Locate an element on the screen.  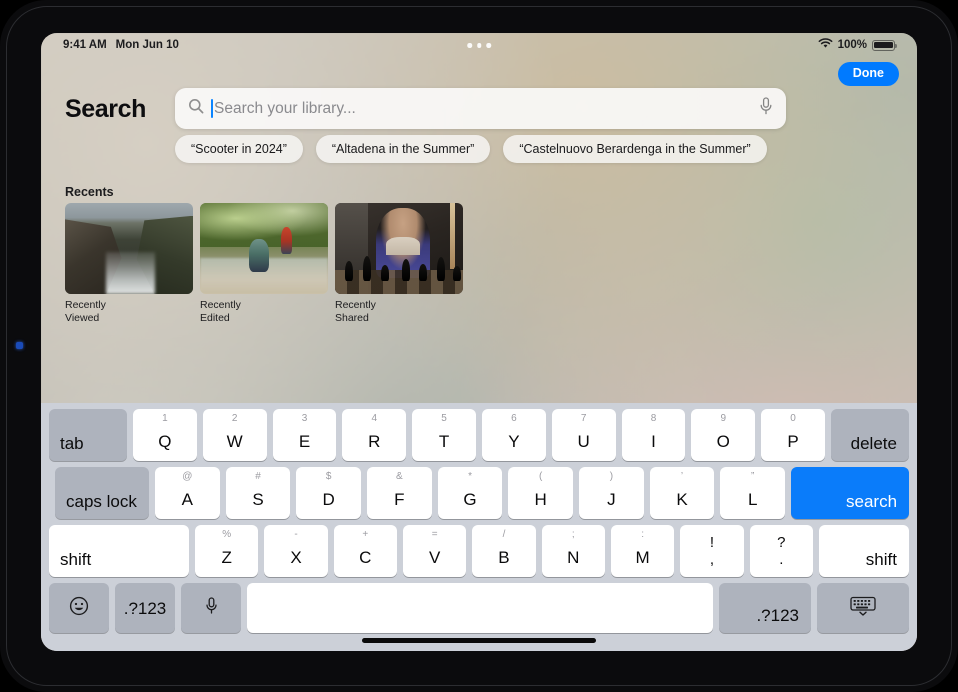
key-search: search is located at coordinates (850, 493).